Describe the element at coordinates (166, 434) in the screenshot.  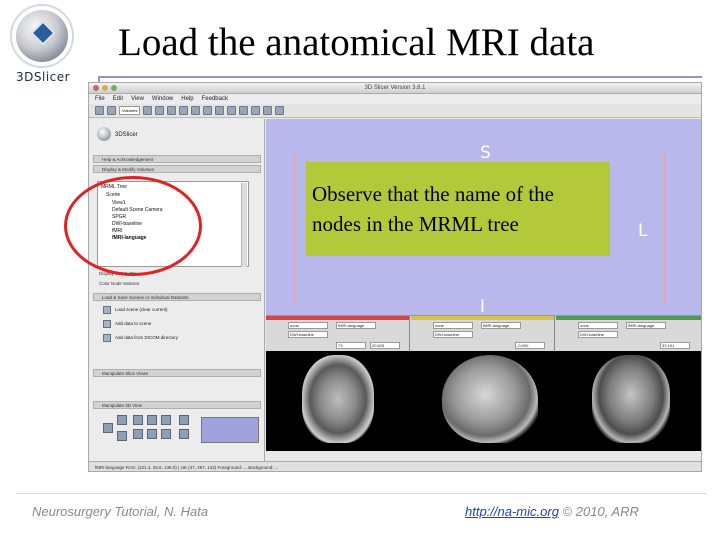
I see `view-l-icon` at that location.